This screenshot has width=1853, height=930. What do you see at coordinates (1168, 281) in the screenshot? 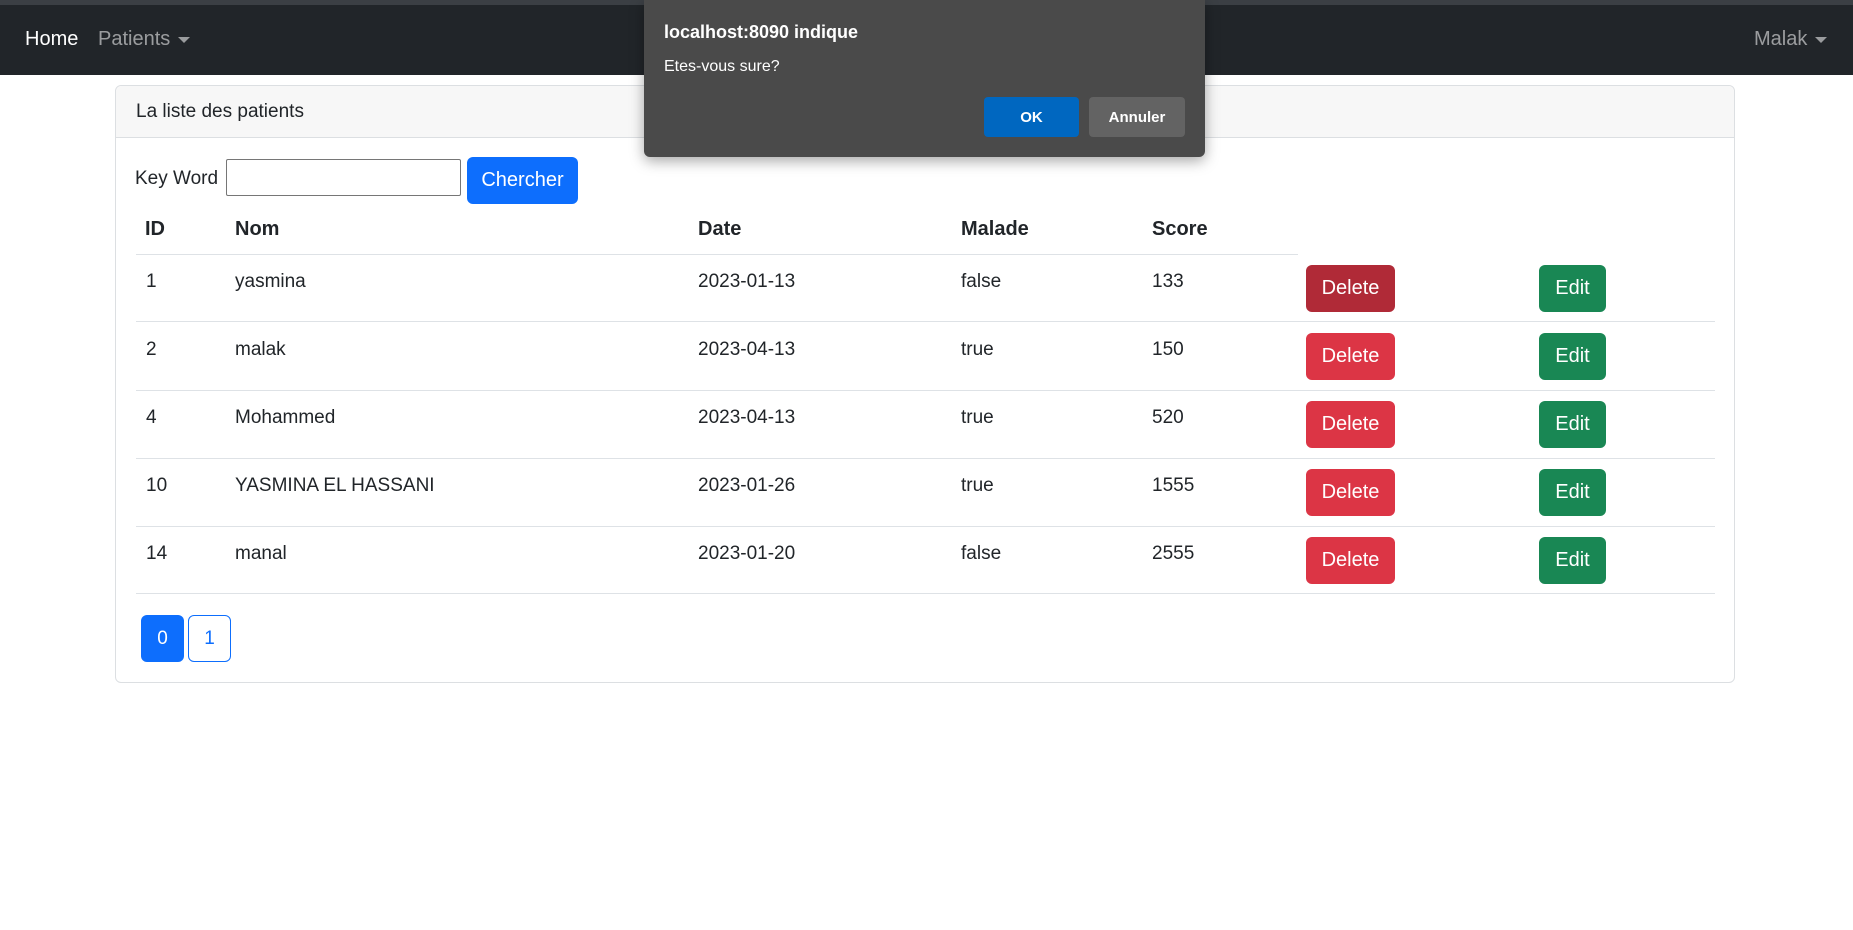
I see `cell-score: 133` at bounding box center [1168, 281].